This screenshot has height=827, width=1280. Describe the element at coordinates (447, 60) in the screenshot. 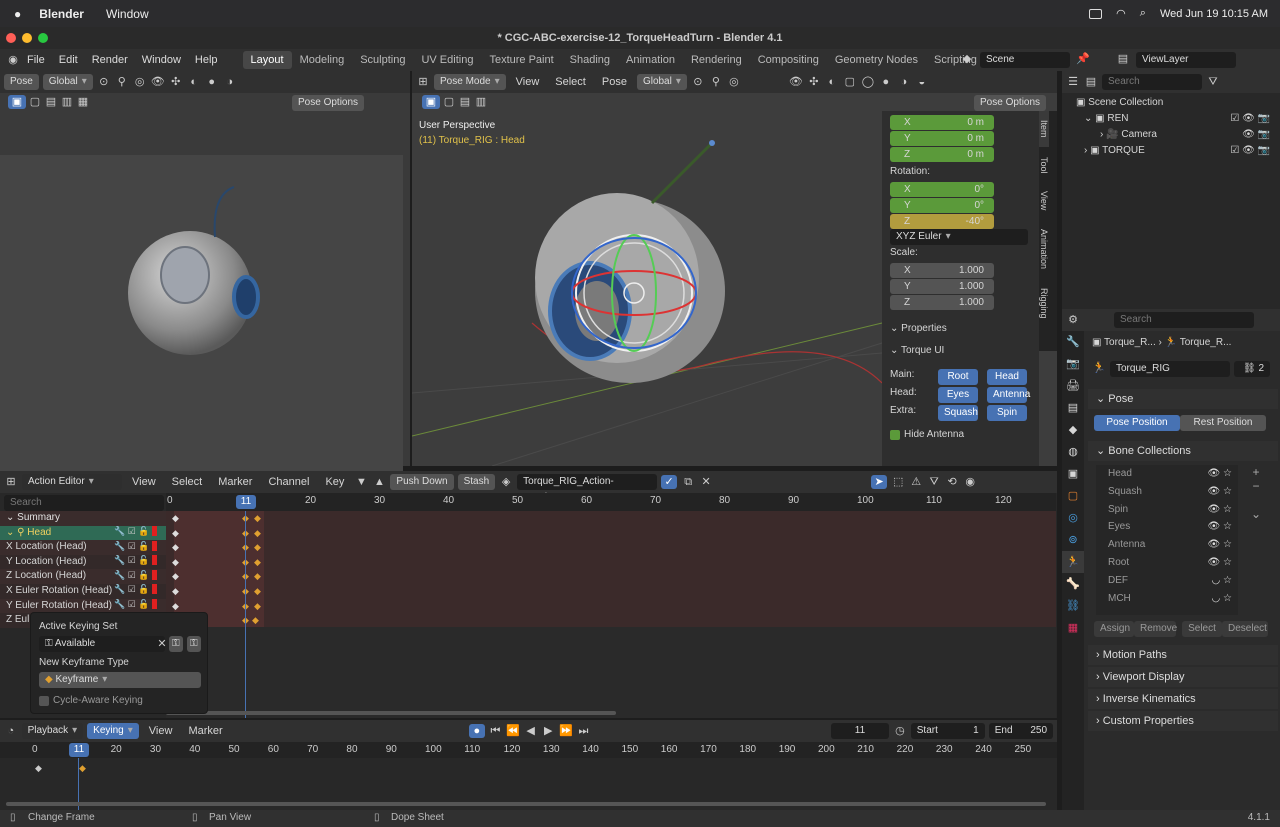

I see `tab-uv-editing: UV Editing` at that location.